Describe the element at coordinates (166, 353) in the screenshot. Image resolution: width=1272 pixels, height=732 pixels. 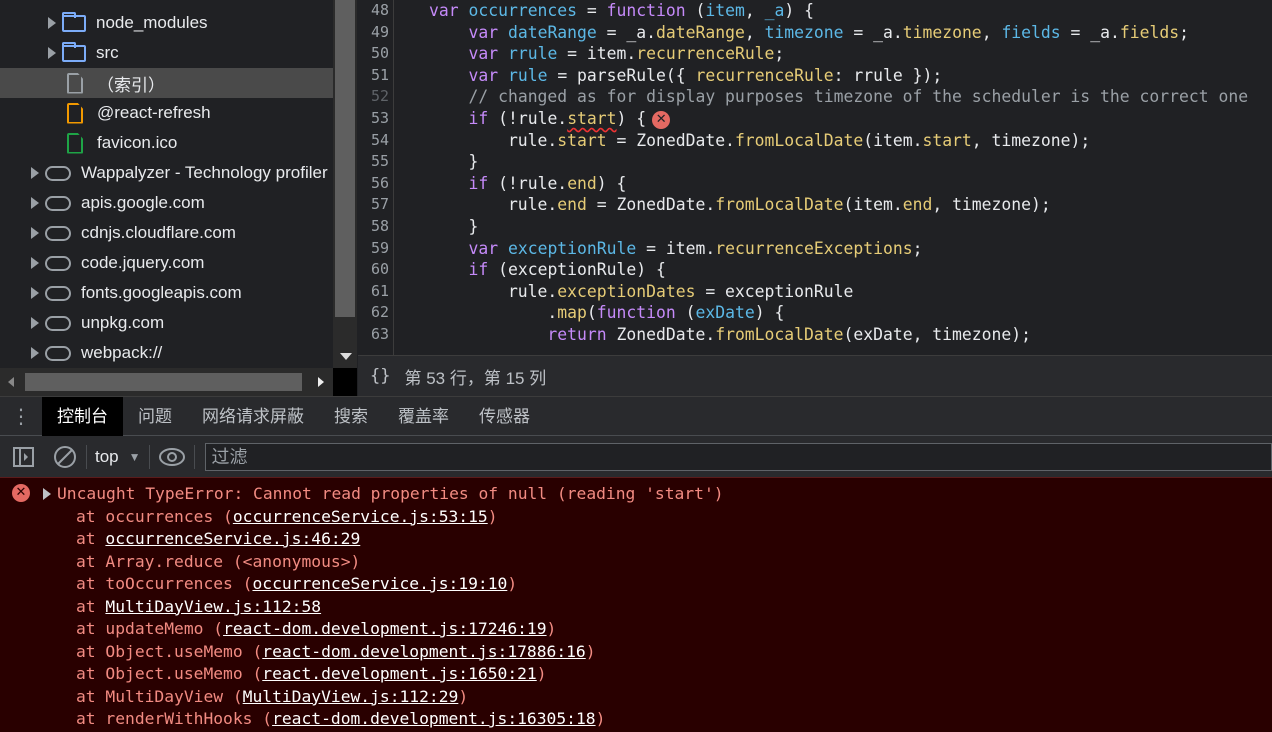
I see `tree-item: webpack://` at that location.